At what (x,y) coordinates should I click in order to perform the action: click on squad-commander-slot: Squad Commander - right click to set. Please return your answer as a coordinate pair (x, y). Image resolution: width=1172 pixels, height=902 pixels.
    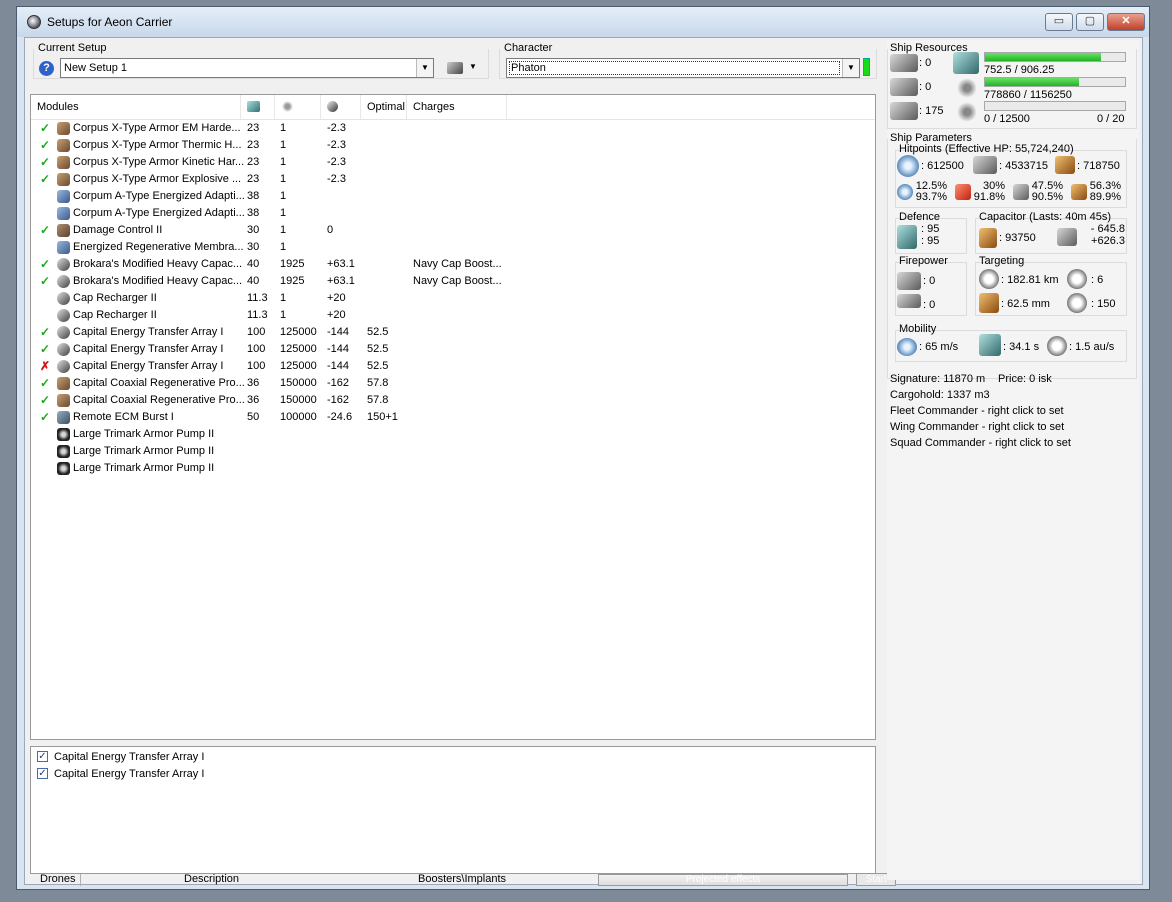
    Looking at the image, I should click on (980, 443).